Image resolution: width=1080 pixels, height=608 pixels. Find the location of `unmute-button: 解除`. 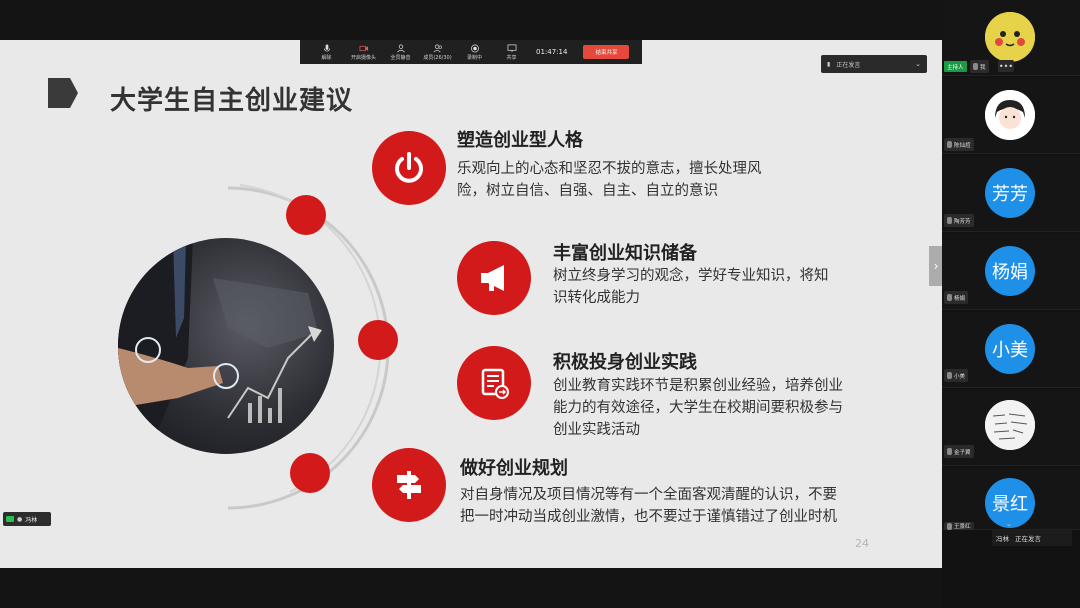

unmute-button: 解除 is located at coordinates (326, 52).